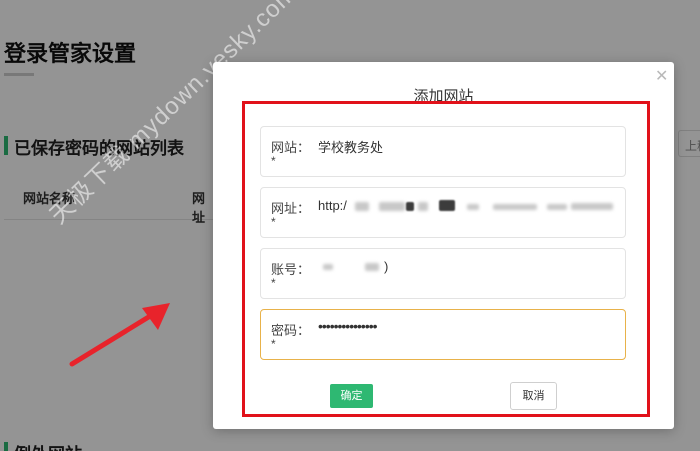  Describe the element at coordinates (351, 396) in the screenshot. I see `confirm-button: 确定` at that location.